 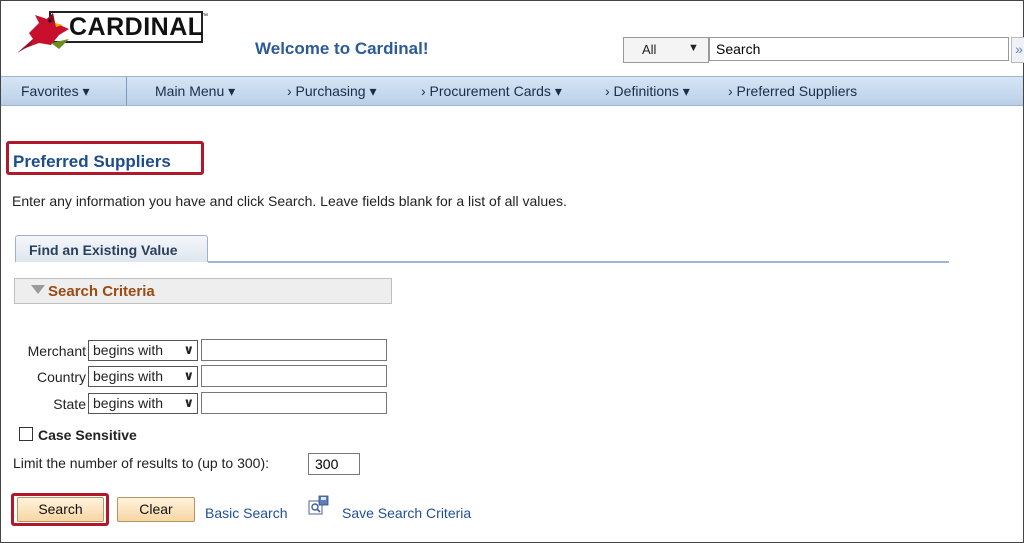 I want to click on nav-divider, so click(x=126, y=91).